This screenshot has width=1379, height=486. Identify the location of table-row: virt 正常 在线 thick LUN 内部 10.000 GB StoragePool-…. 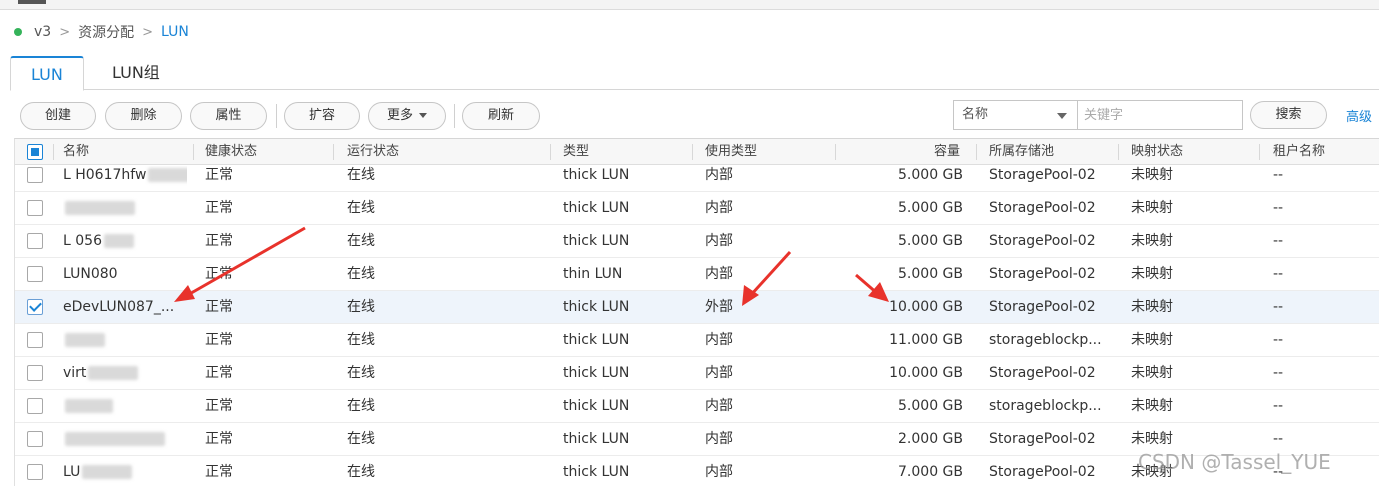
(697, 373).